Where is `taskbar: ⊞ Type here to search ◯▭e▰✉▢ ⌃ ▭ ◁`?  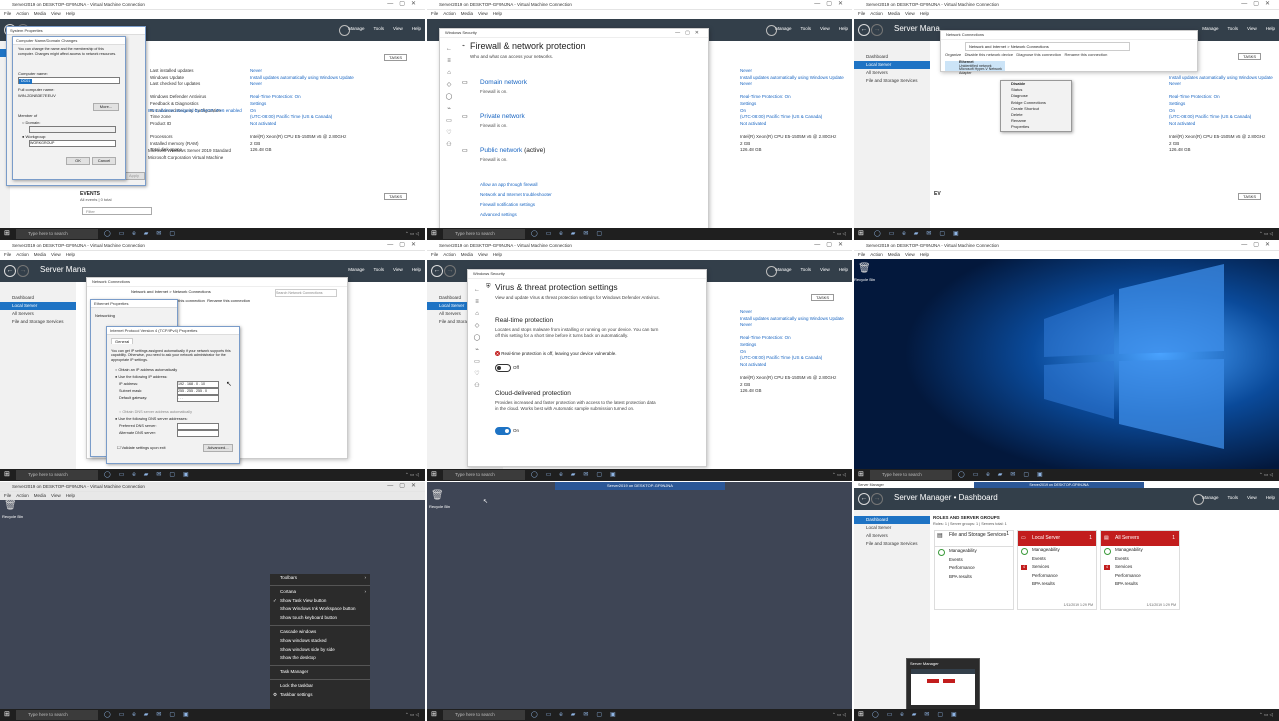 taskbar: ⊞ Type here to search ◯▭e▰✉▢ ⌃ ▭ ◁ is located at coordinates (639, 234).